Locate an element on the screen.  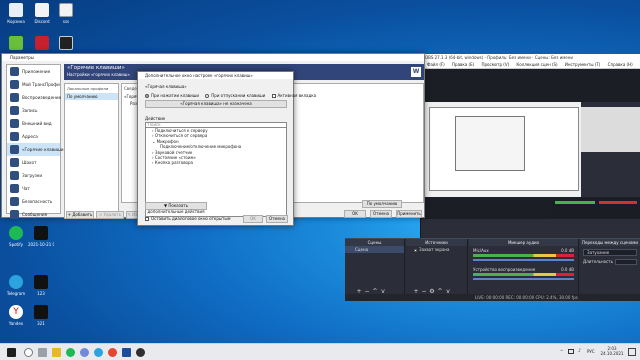
desktop-icon-123: 123 is located at coordinates (41, 285).